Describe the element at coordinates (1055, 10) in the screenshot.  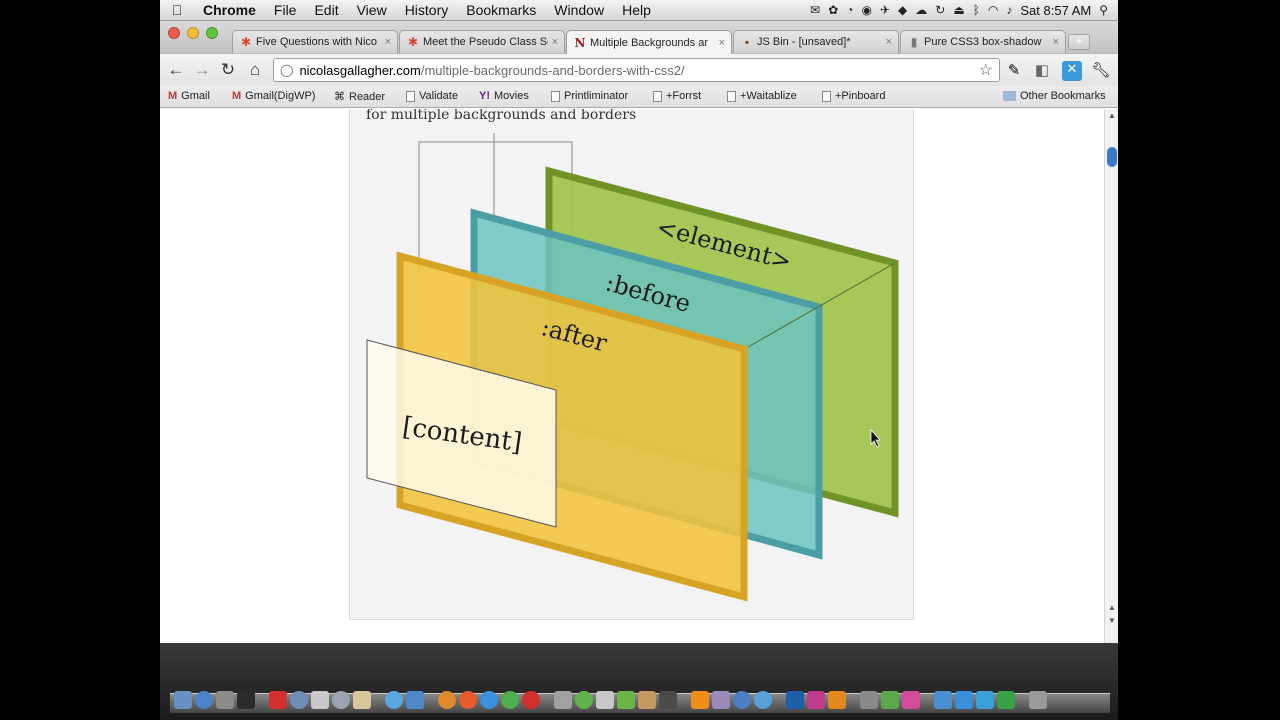
I see `clock: Sat 8:57 AM` at that location.